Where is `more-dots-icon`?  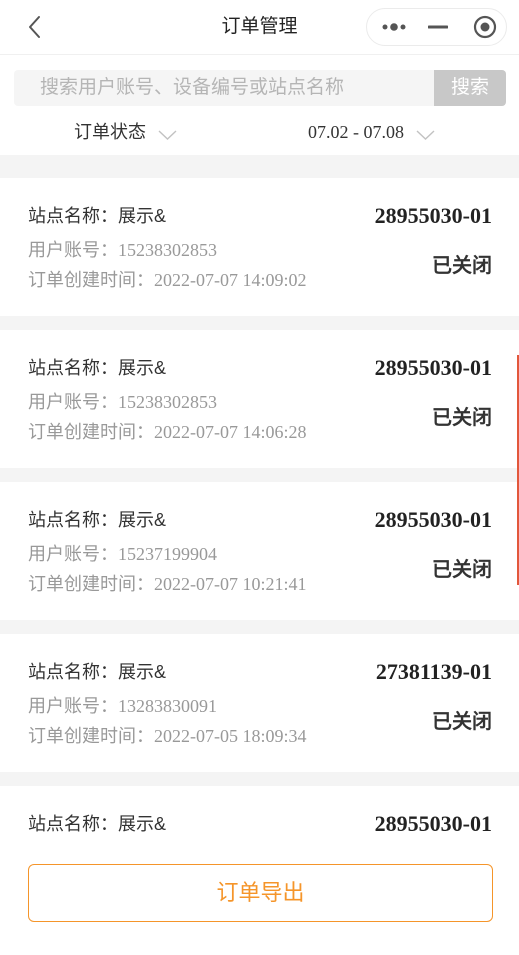
more-dots-icon is located at coordinates (394, 27).